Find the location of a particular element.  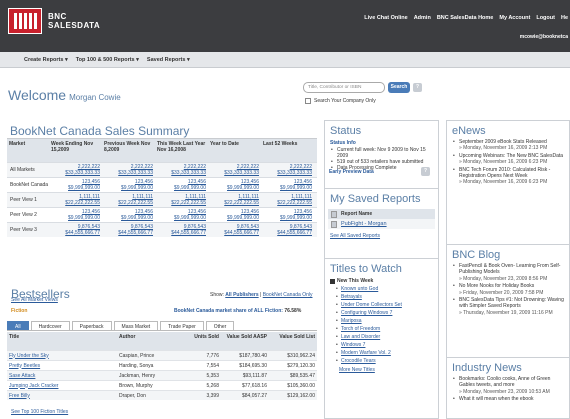

bs-header-author: Author is located at coordinates (127, 337).